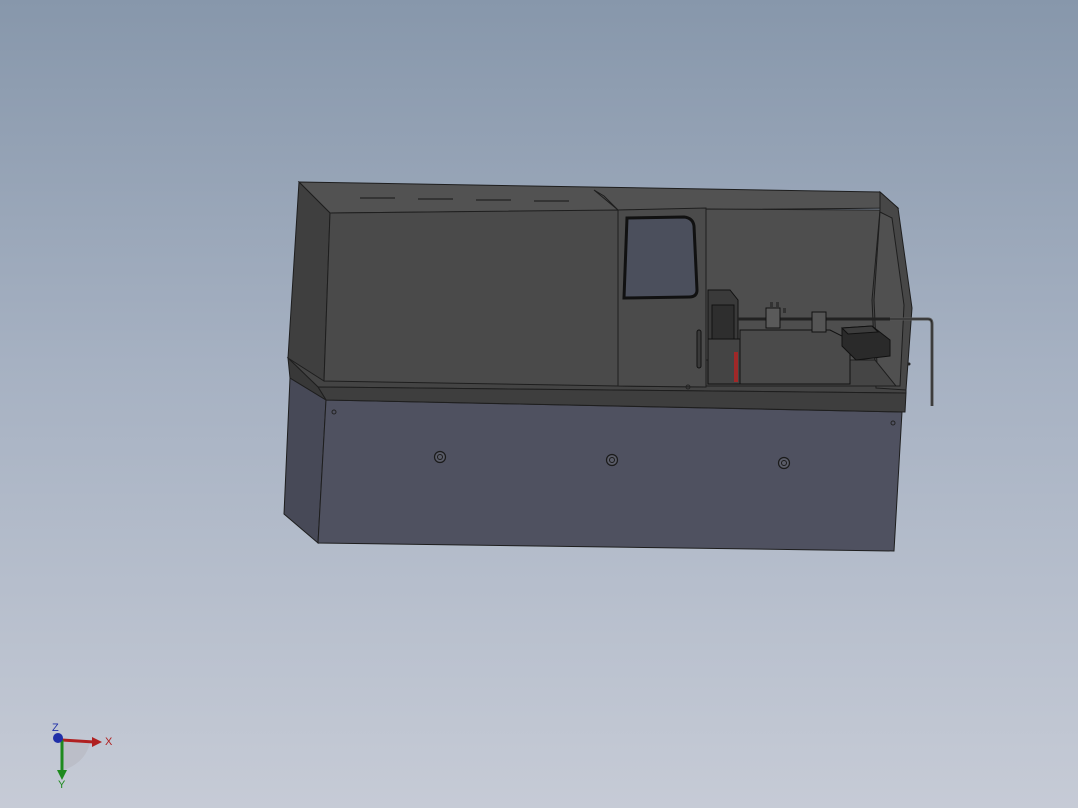  What do you see at coordinates (55, 728) in the screenshot?
I see `z-axis-label: Z` at bounding box center [55, 728].